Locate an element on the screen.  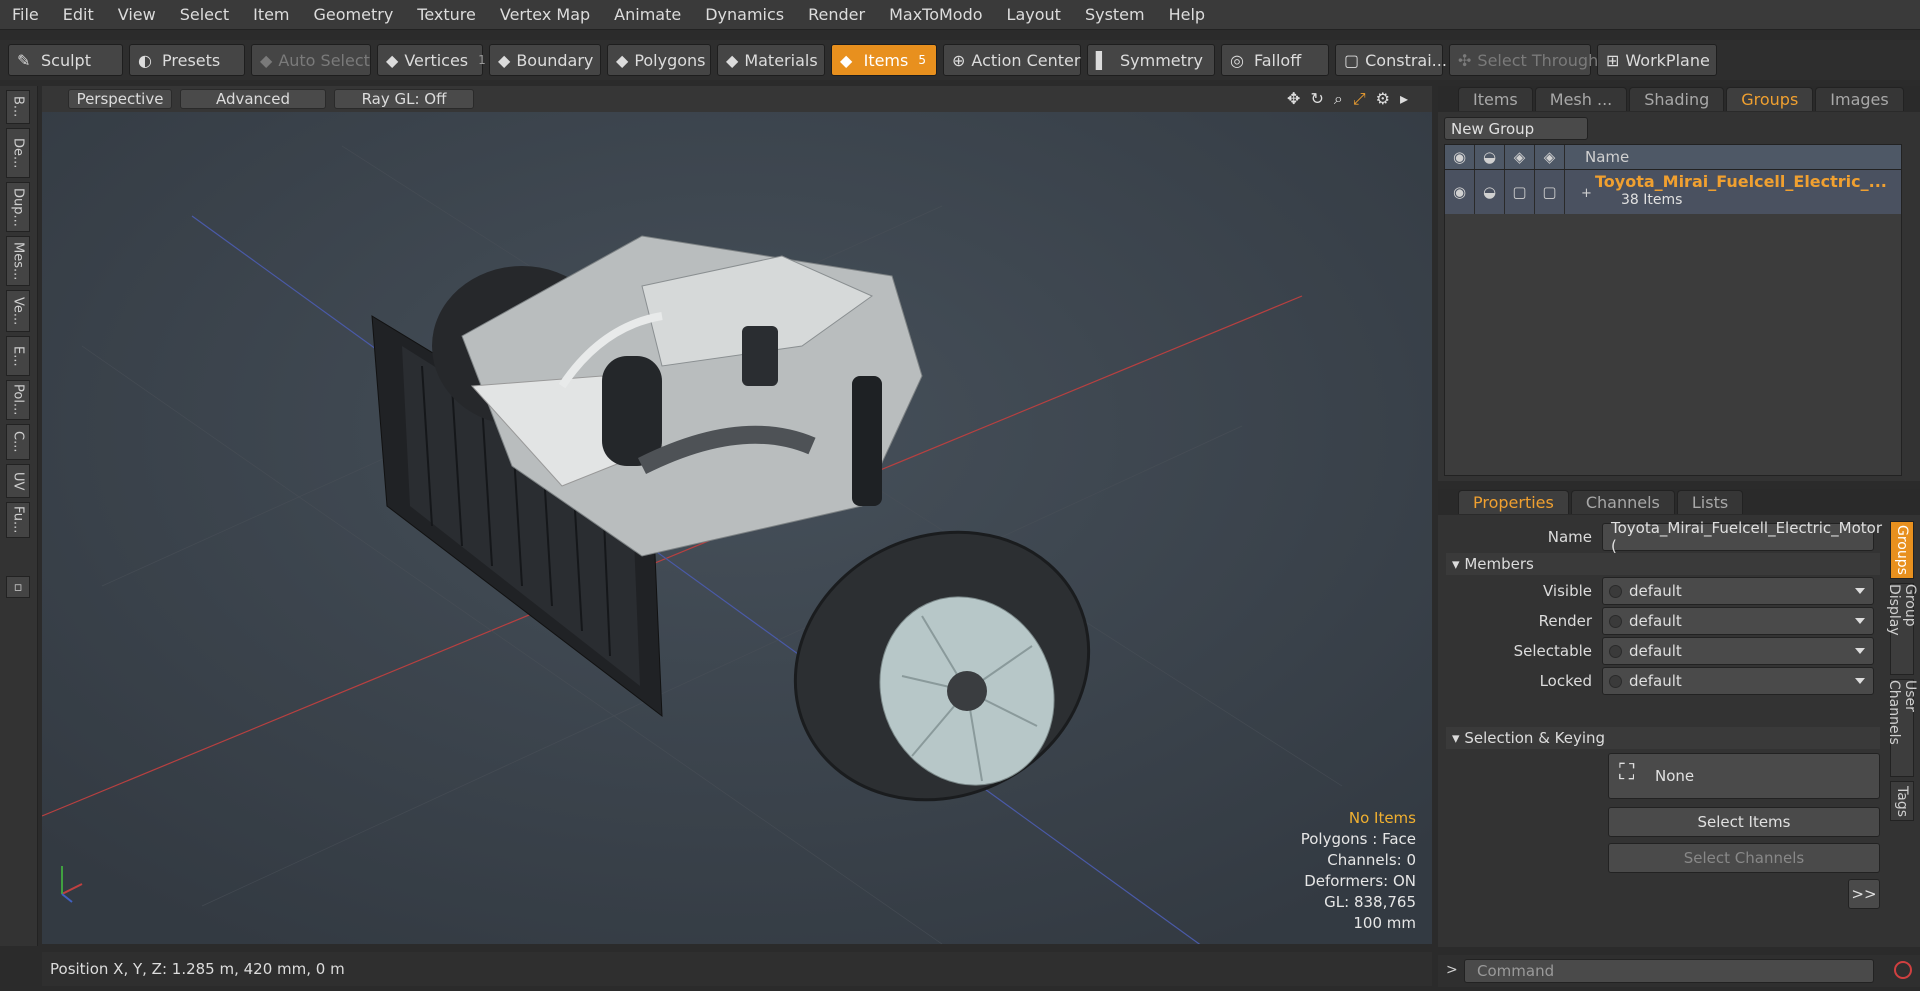
menu-geometry: Geometry is located at coordinates (354, 14).